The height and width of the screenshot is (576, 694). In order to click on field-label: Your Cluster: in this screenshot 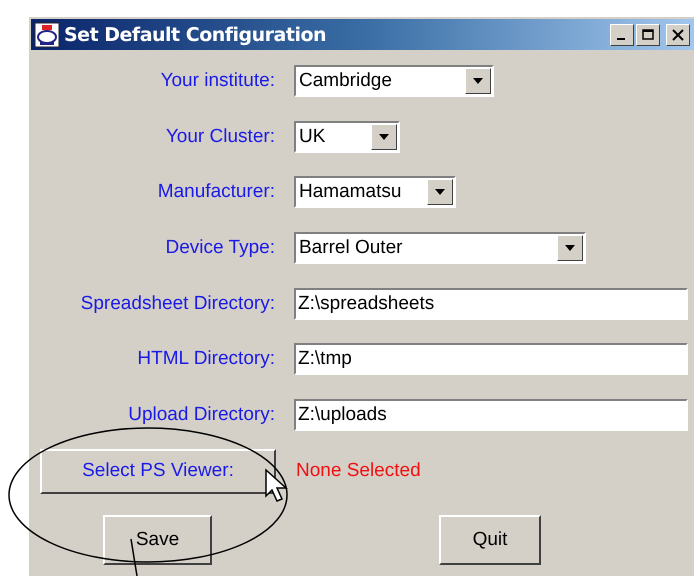, I will do `click(219, 137)`.